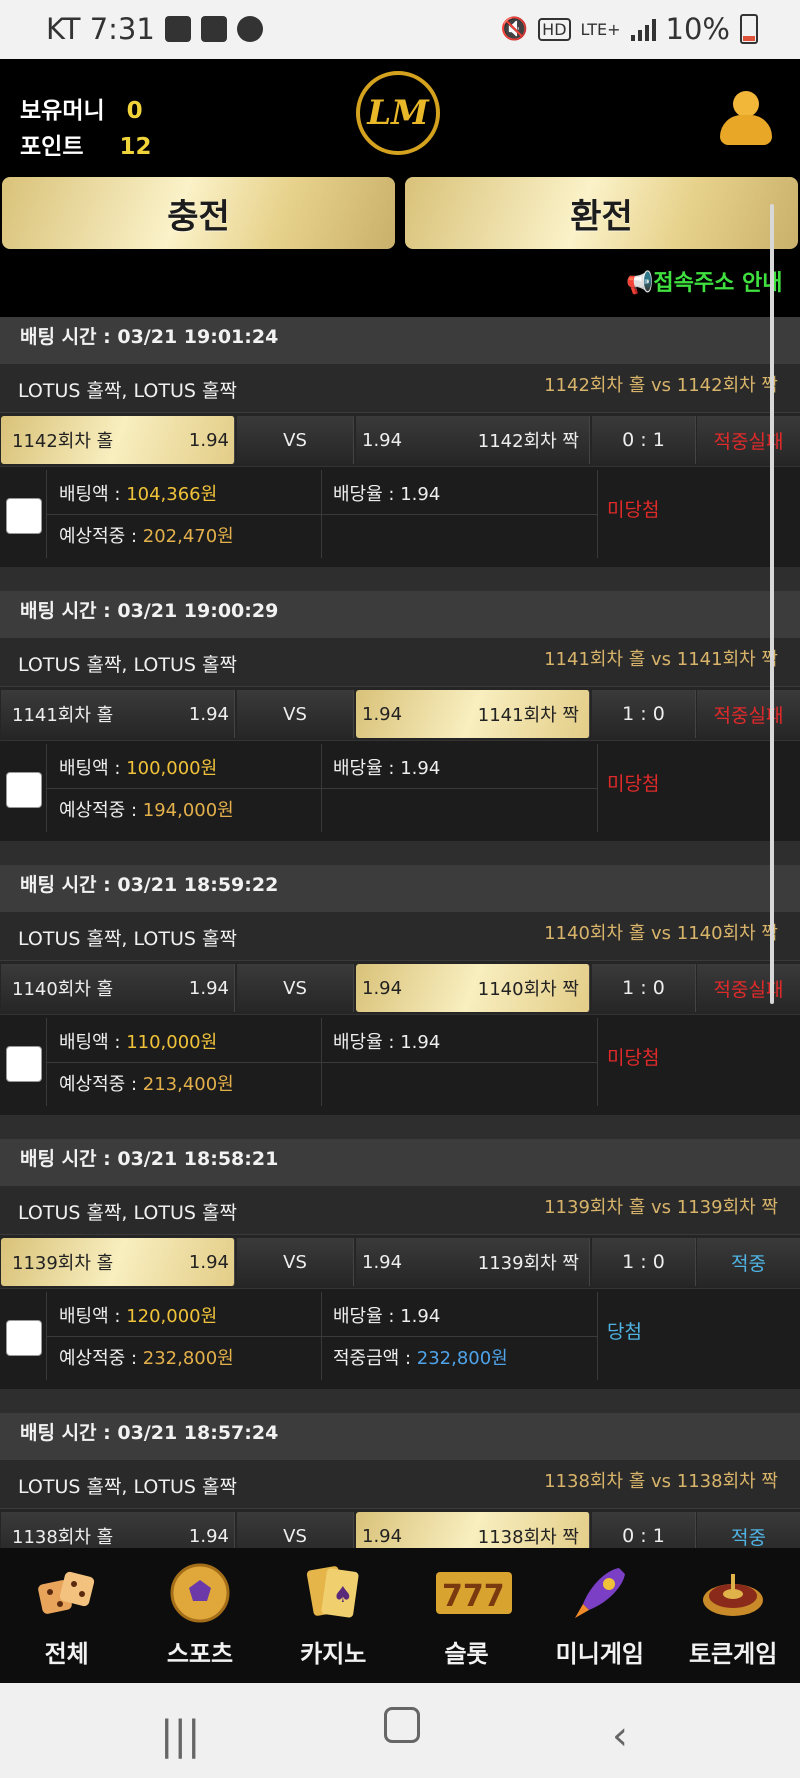 Image resolution: width=800 pixels, height=1778 pixels. I want to click on bet-amount-row: 배팅액 : 110,000원, so click(138, 1041).